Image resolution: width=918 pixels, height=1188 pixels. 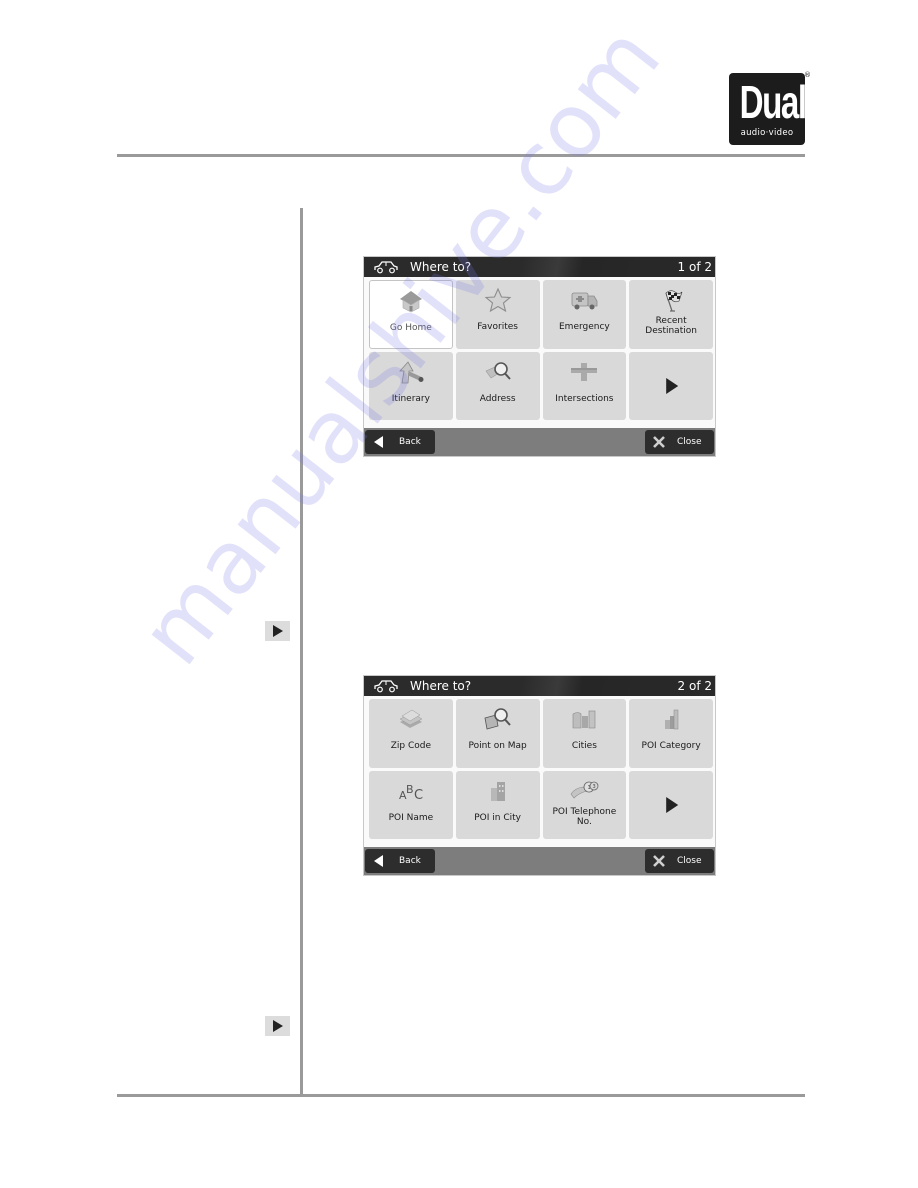 What do you see at coordinates (418, 795) in the screenshot?
I see `svg-text: C` at bounding box center [418, 795].